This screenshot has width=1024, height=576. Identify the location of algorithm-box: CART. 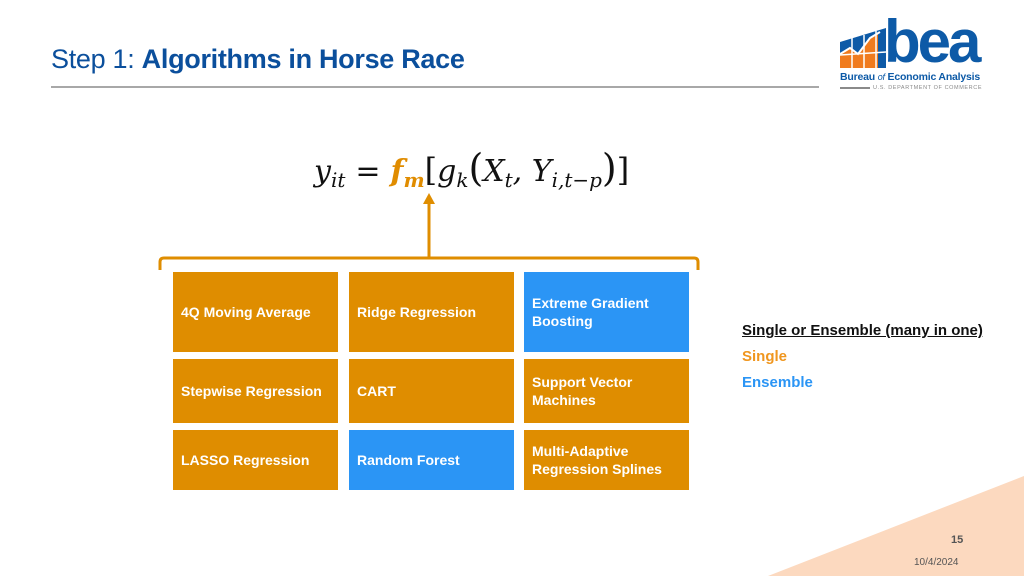
(431, 391).